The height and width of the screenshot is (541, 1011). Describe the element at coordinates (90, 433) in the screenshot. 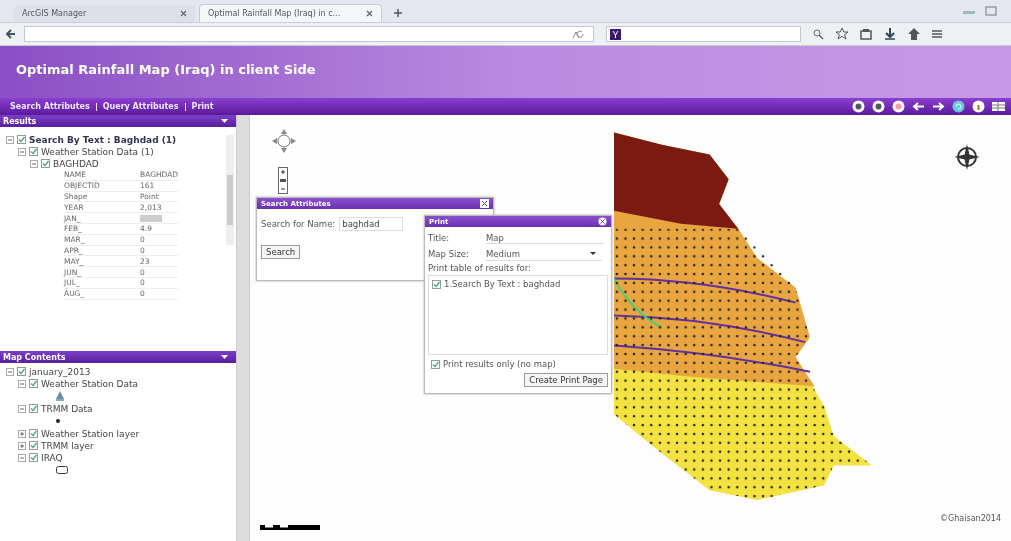

I see `tree-item: Weather Station layer` at that location.